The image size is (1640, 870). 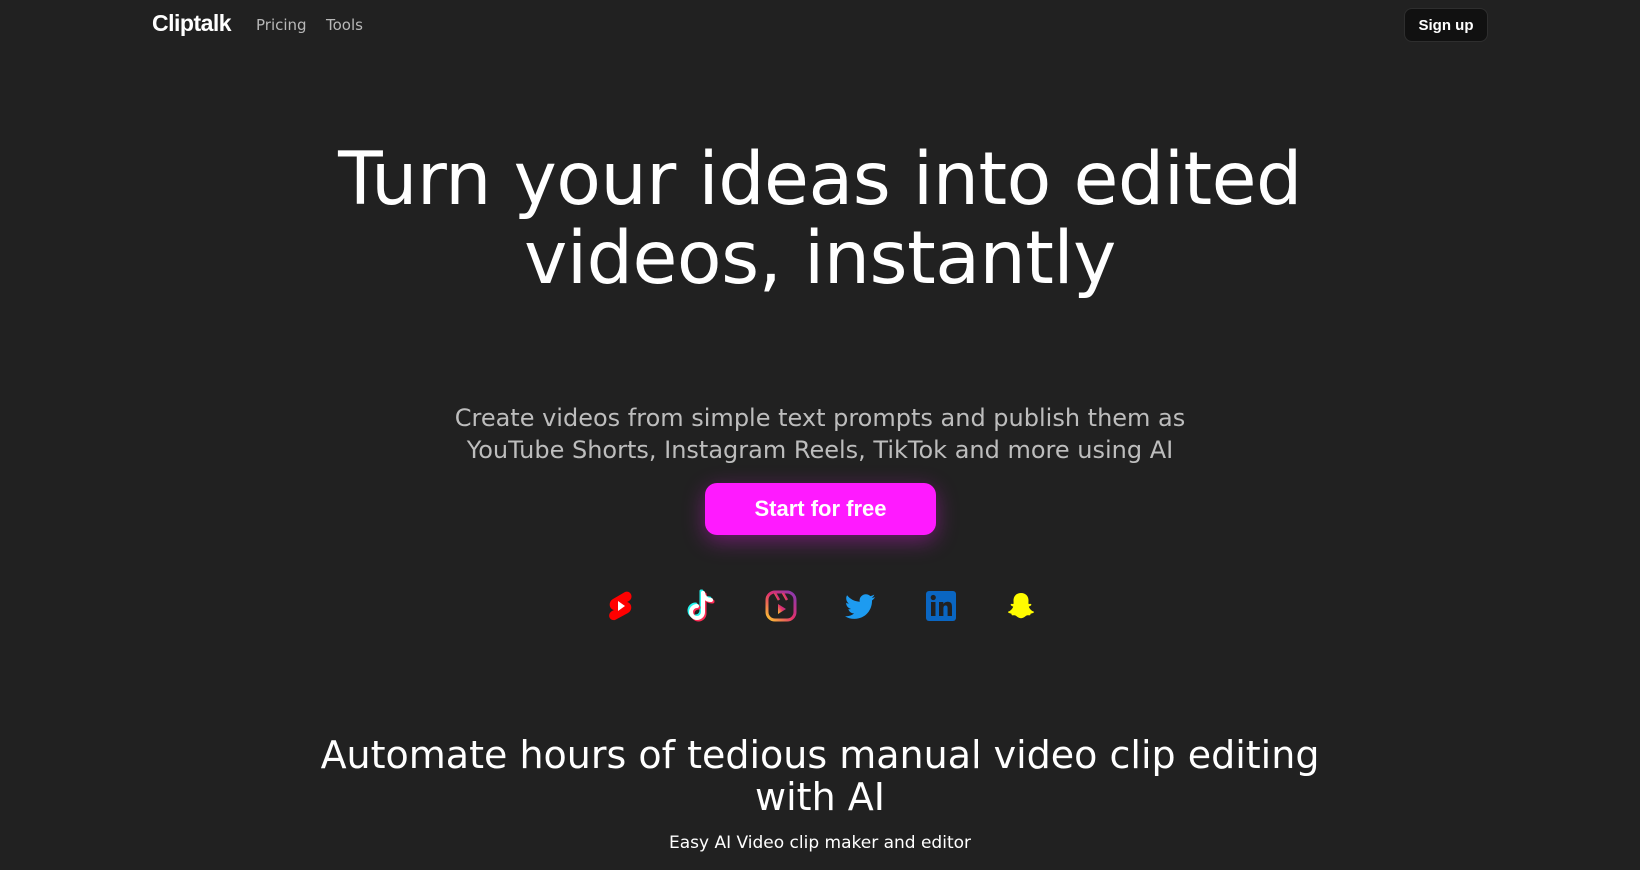 I want to click on brand-logo: Cliptalk, so click(x=192, y=23).